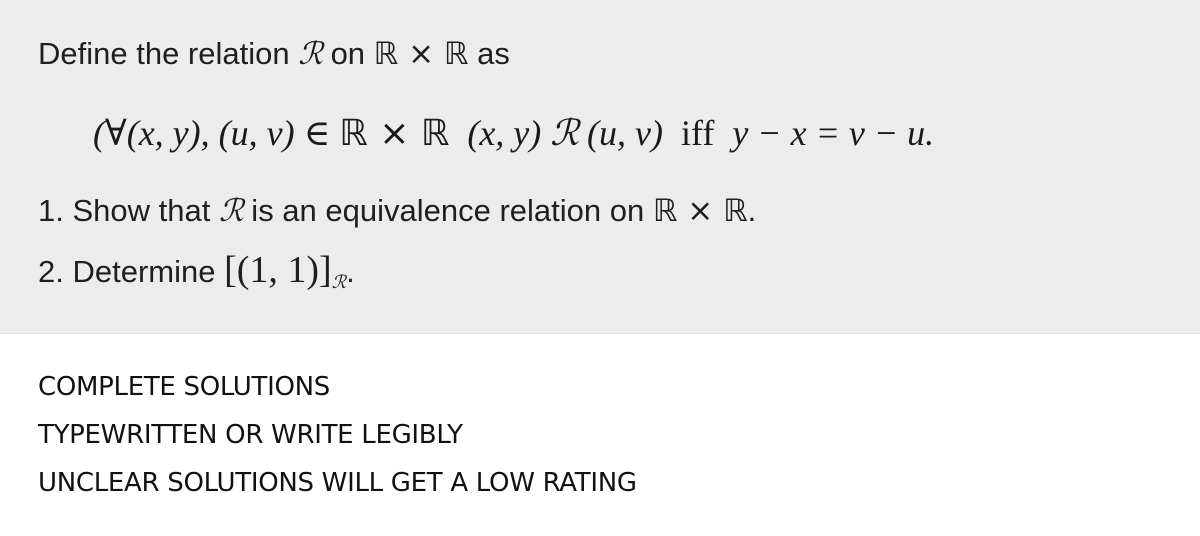  Describe the element at coordinates (824, 133) in the screenshot. I see `condition-equation: y − x = v − u.` at that location.